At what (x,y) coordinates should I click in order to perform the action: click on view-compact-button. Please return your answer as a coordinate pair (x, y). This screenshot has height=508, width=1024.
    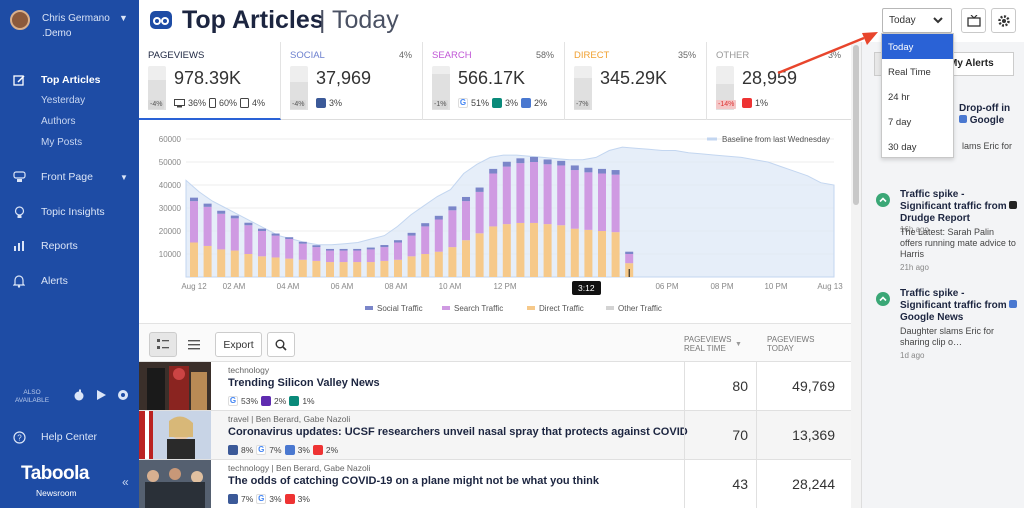
    Looking at the image, I should click on (194, 344).